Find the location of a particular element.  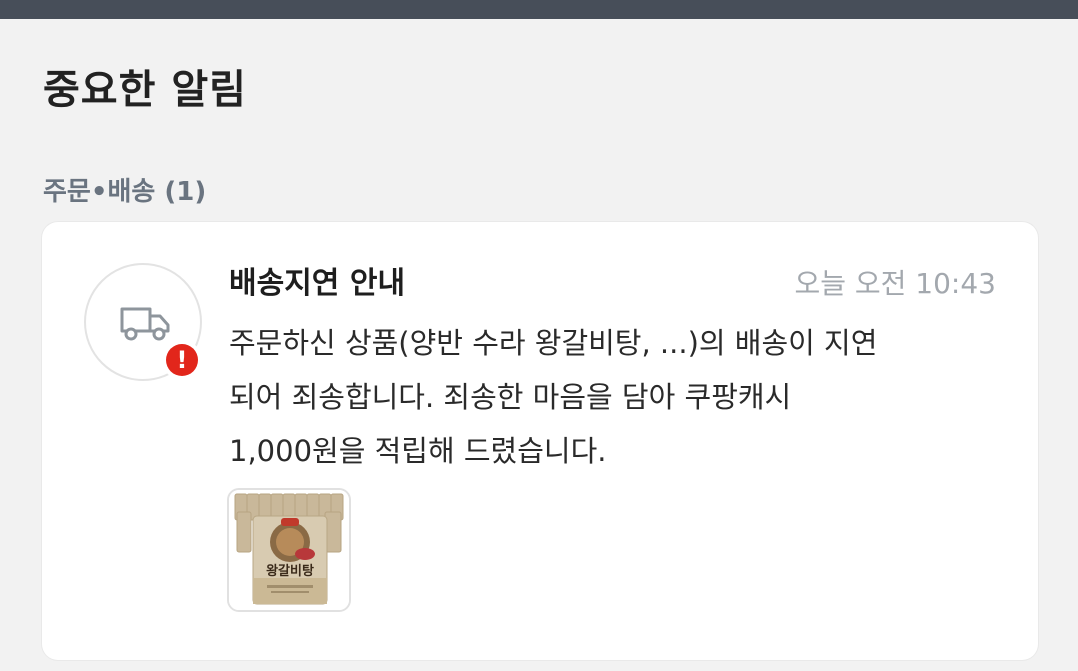

product-thumbnail: 왕갈비탕 is located at coordinates (289, 550).